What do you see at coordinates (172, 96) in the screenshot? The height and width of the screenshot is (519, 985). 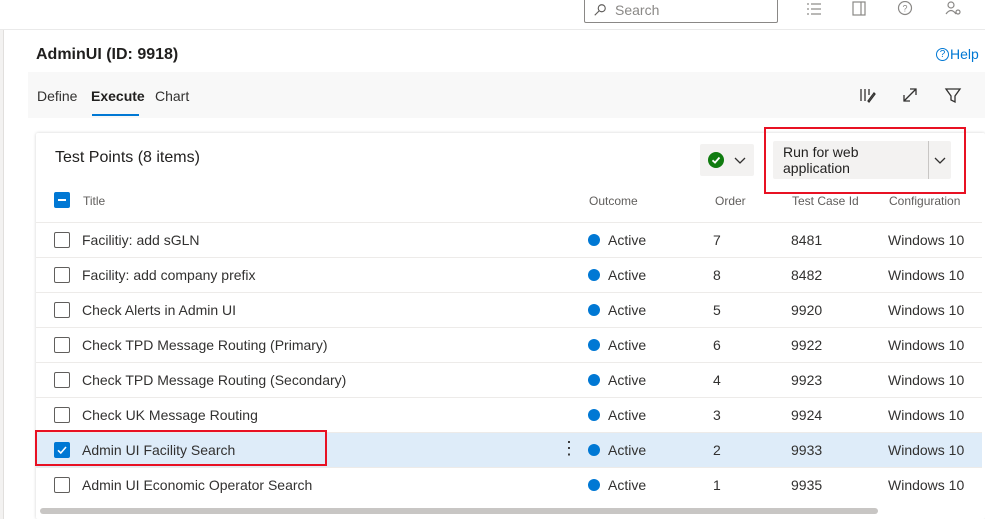 I see `tab-chart: Chart` at bounding box center [172, 96].